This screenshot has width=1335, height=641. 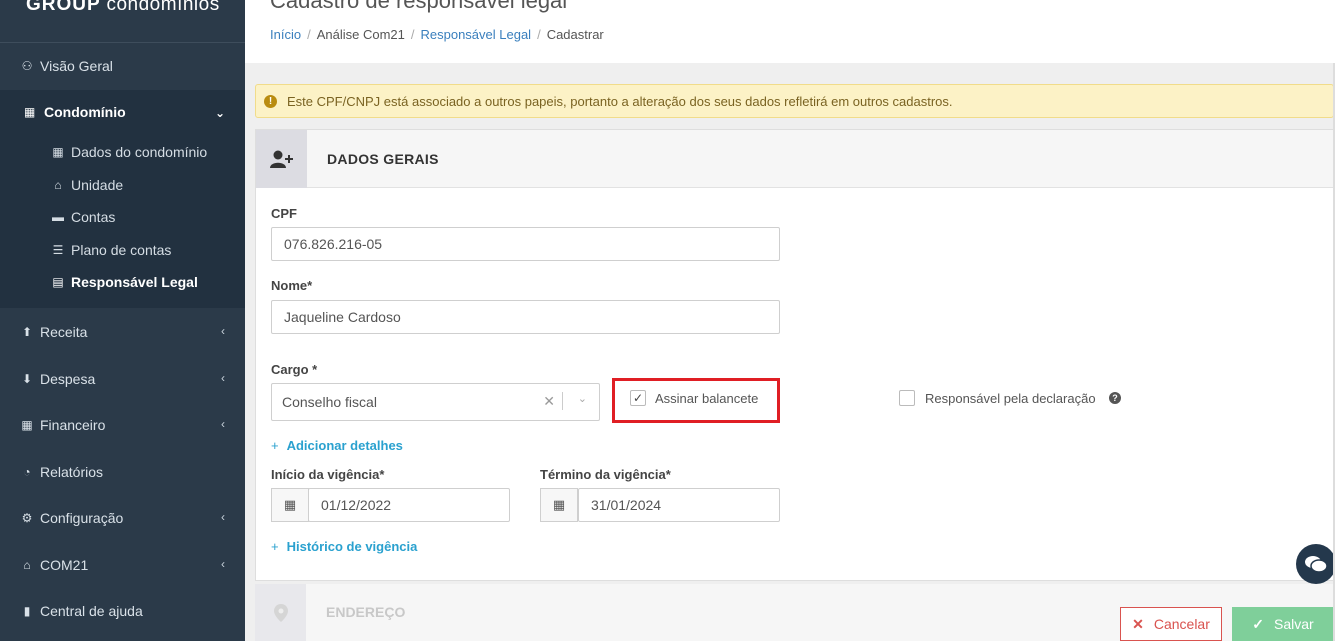 I want to click on breadcrumb-responsavel: Responsável Legal, so click(x=475, y=34).